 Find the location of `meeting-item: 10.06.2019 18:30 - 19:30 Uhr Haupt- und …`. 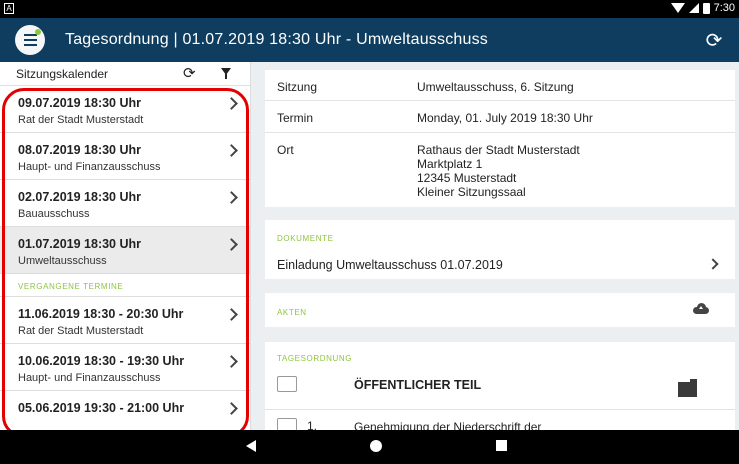

meeting-item: 10.06.2019 18:30 - 19:30 Uhr Haupt- und … is located at coordinates (125, 367).